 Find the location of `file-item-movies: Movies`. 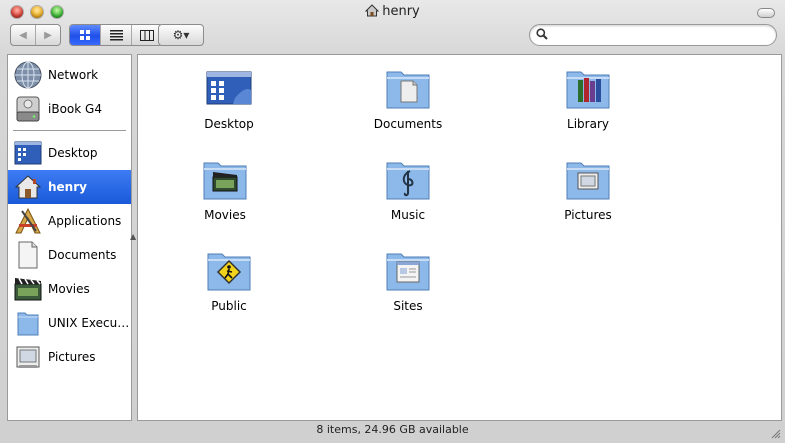

file-item-movies: Movies is located at coordinates (225, 196).